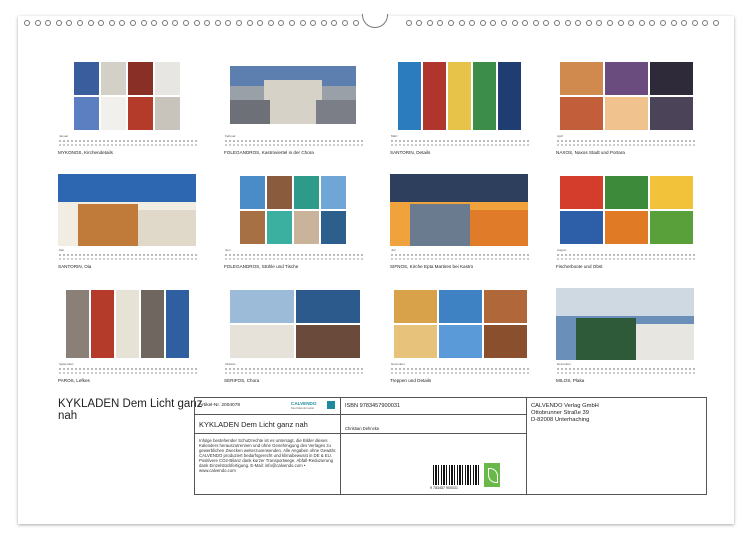 Image resolution: width=750 pixels, height=540 pixels. What do you see at coordinates (331, 405) in the screenshot?
I see `calvendo-logo-mark` at bounding box center [331, 405].